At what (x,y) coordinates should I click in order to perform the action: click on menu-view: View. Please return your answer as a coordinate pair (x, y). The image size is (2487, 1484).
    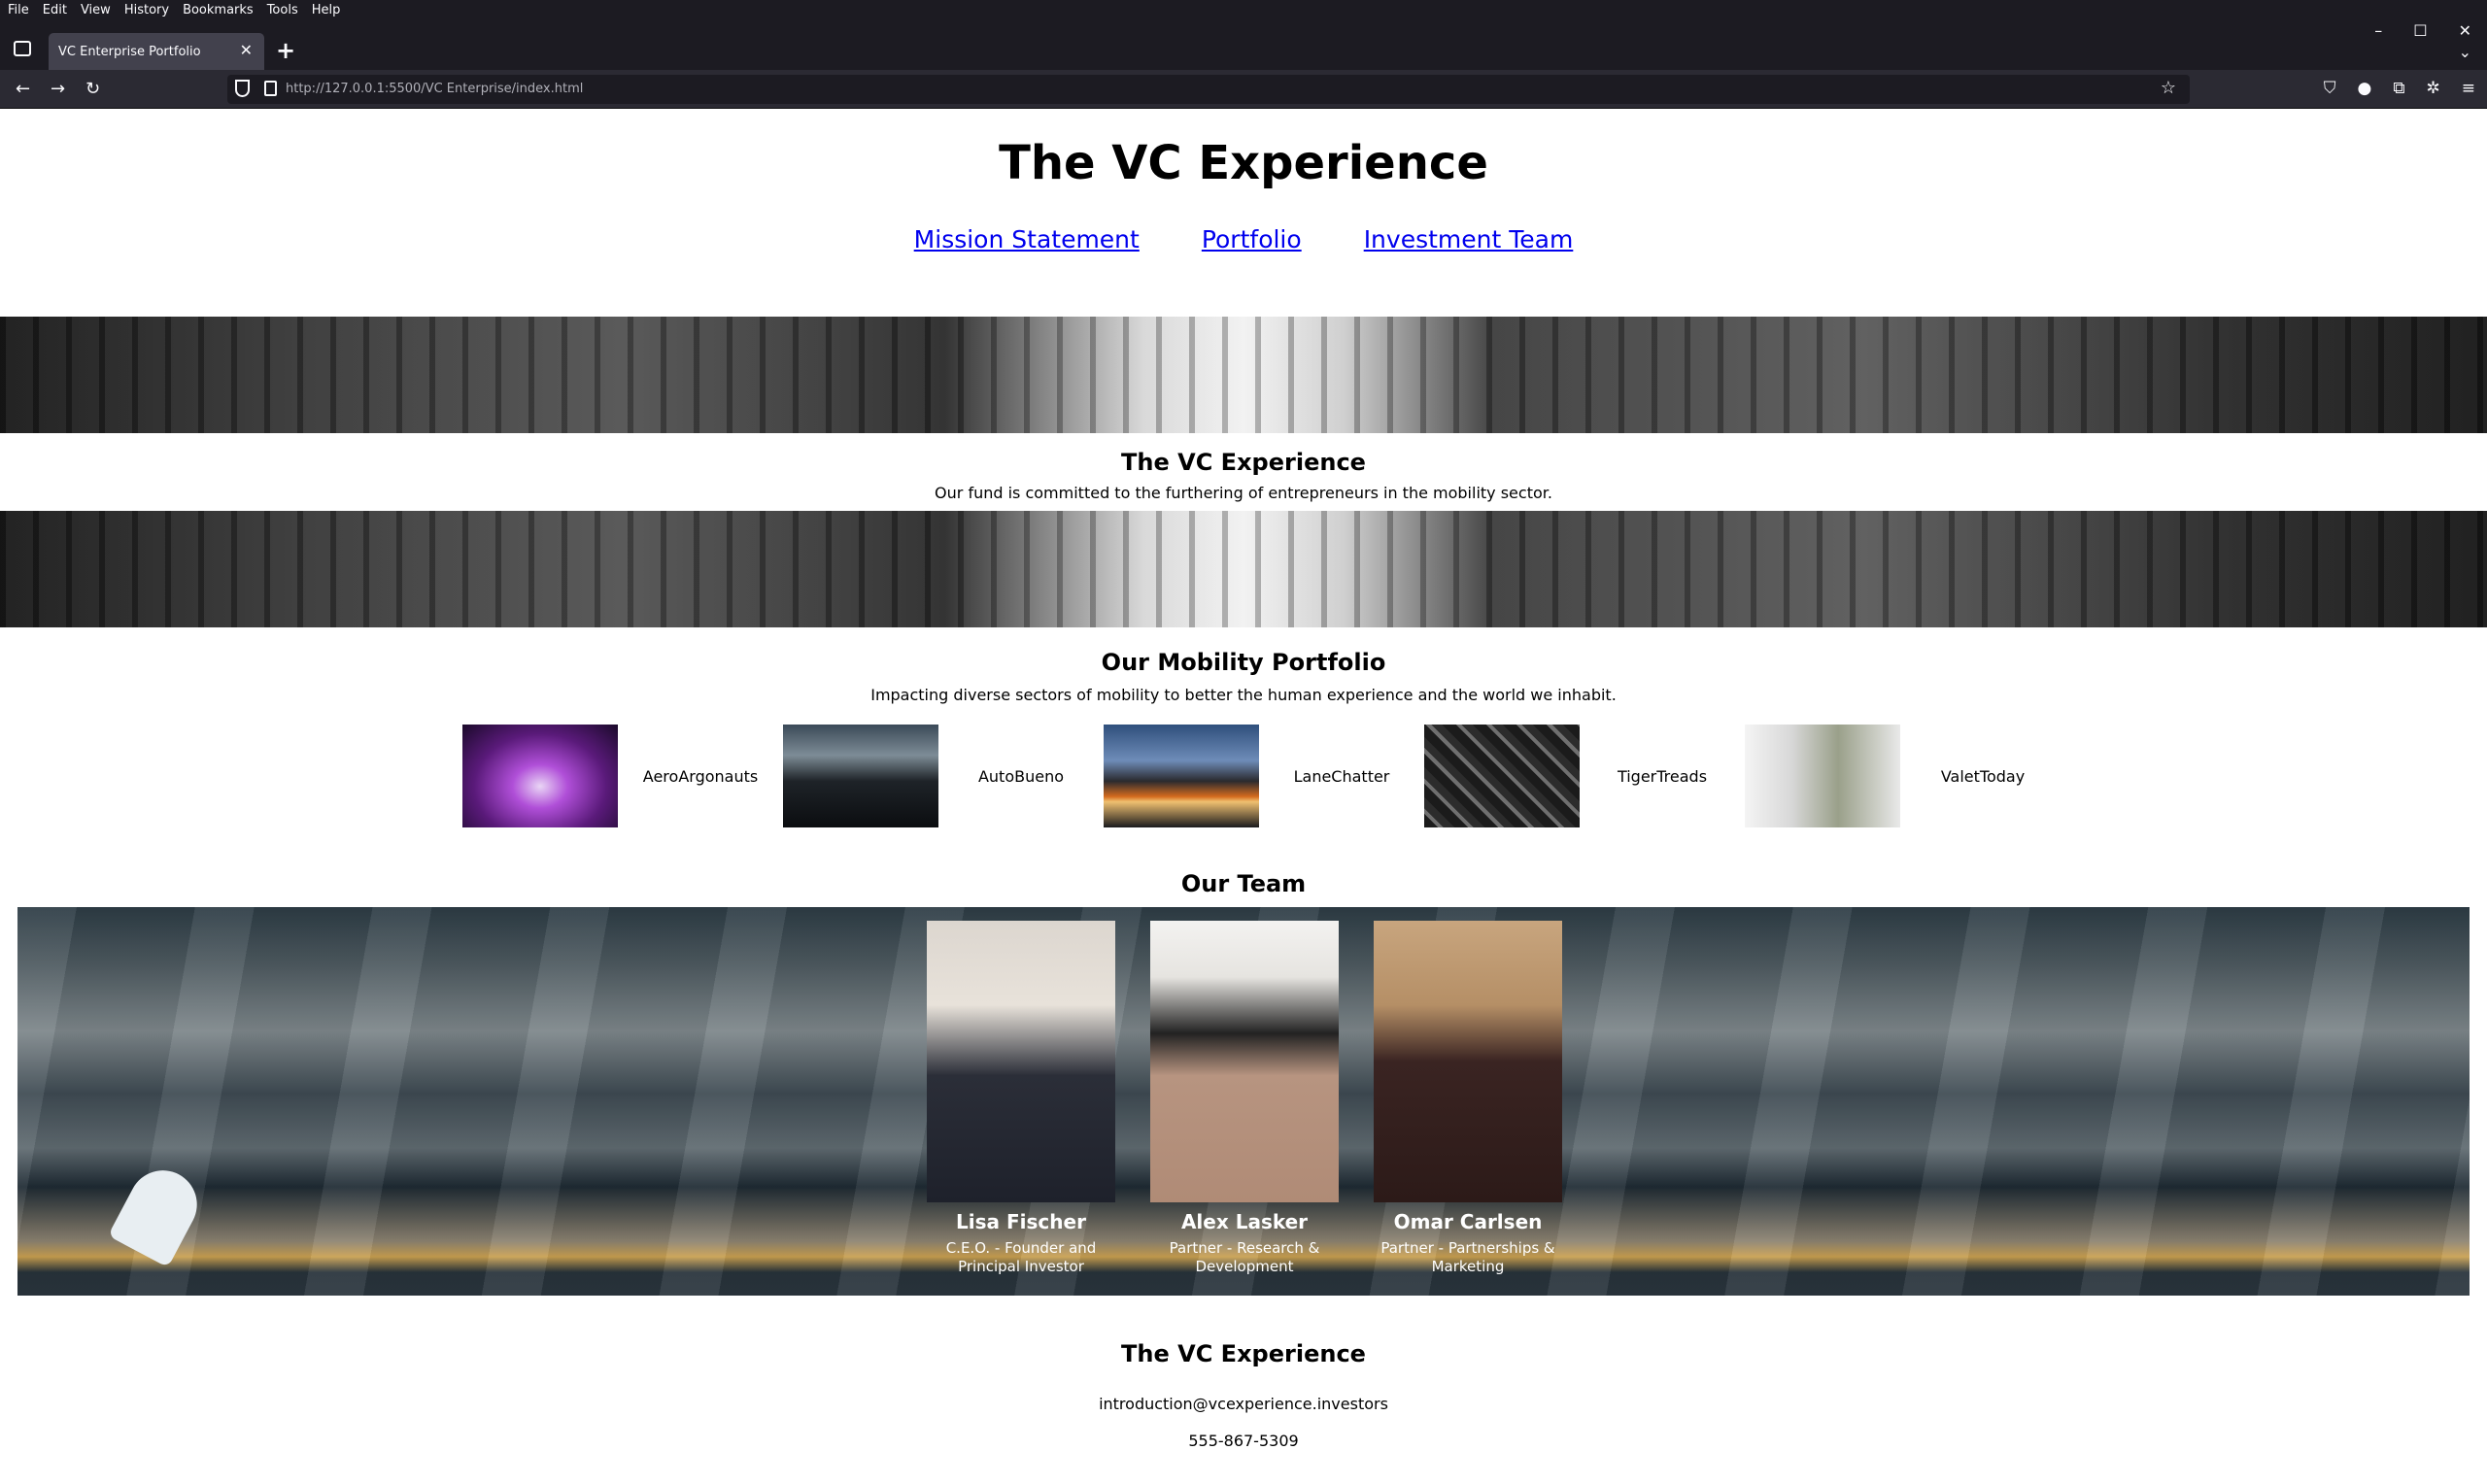
    Looking at the image, I should click on (96, 10).